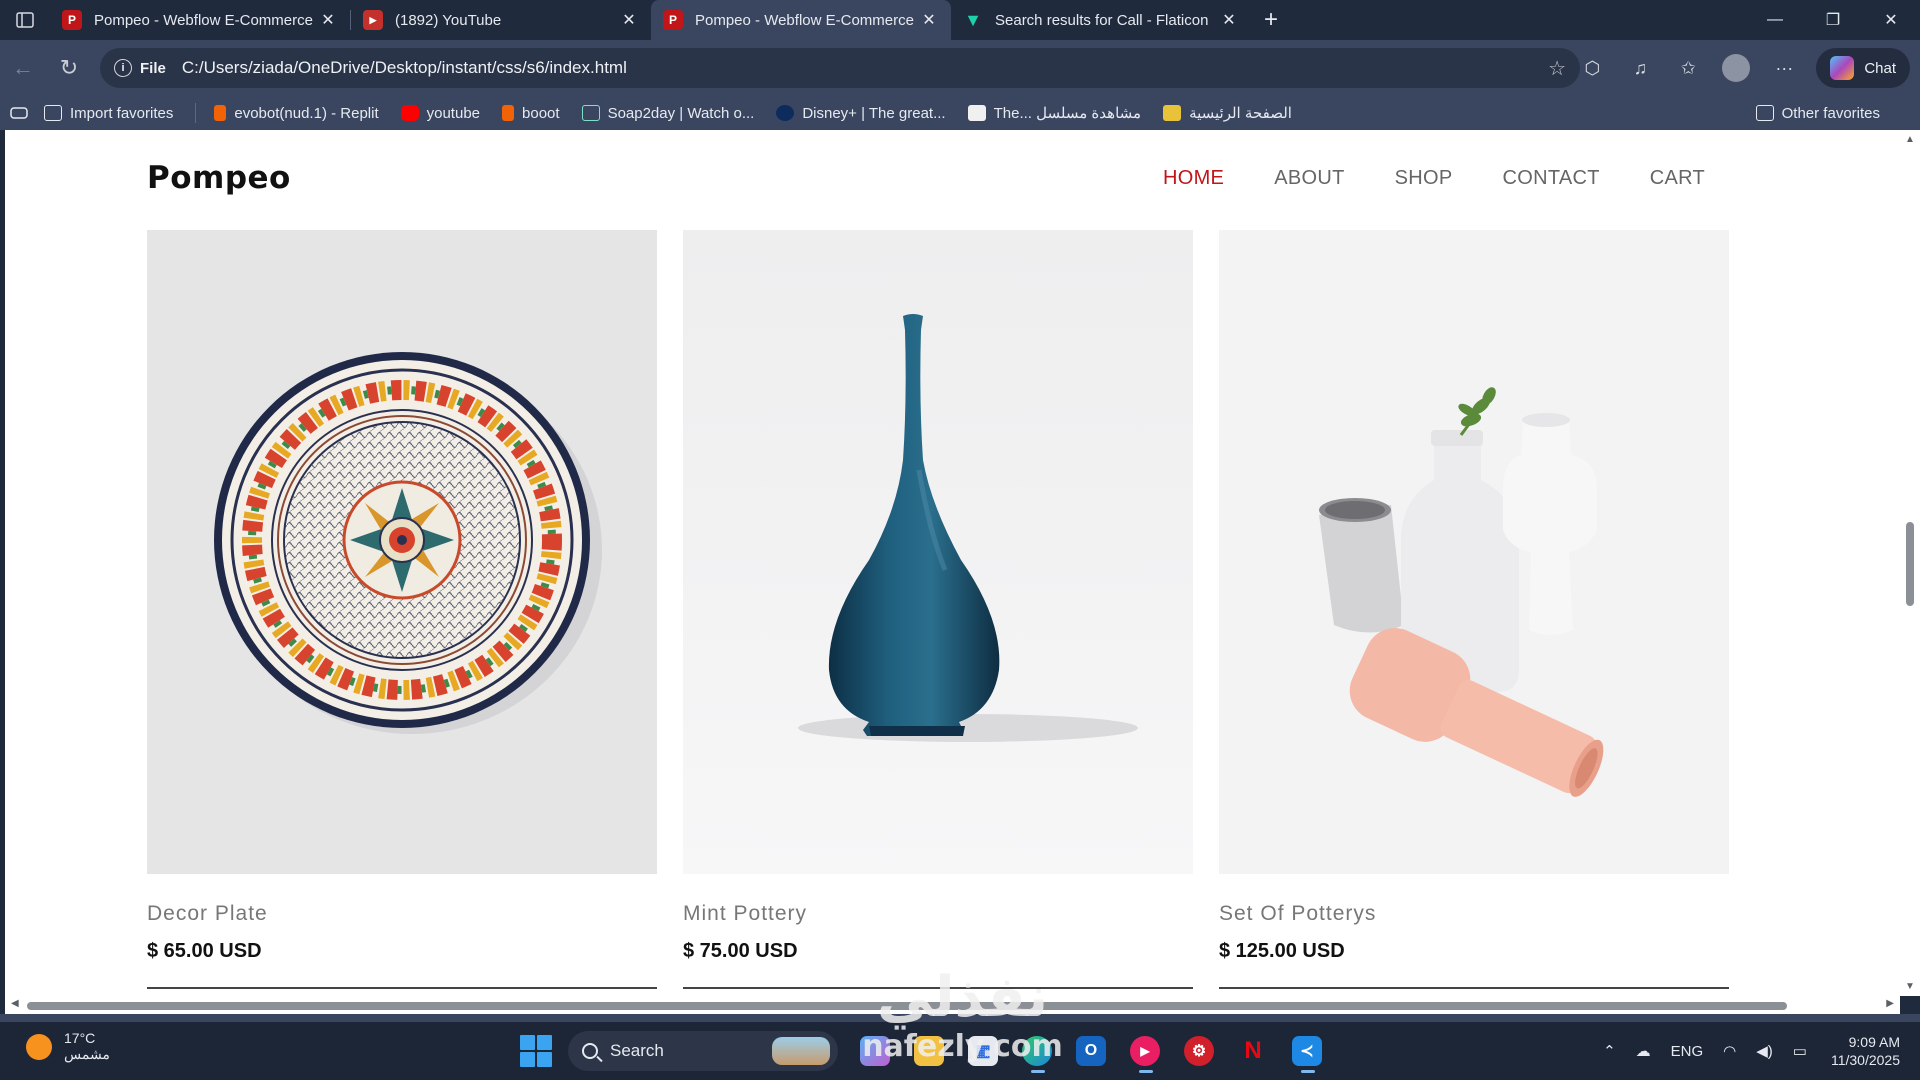 Image resolution: width=1920 pixels, height=1080 pixels. Describe the element at coordinates (23, 68) in the screenshot. I see `back-arrow-icon: ←` at that location.